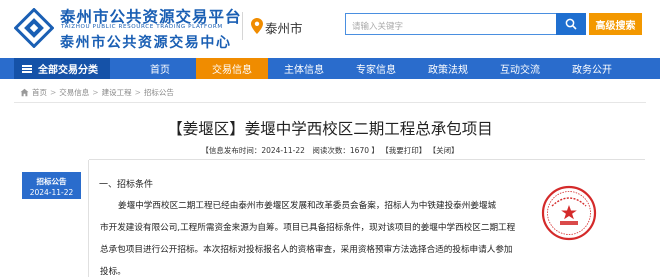 The height and width of the screenshot is (277, 660). I want to click on title-divider, so click(367, 159).